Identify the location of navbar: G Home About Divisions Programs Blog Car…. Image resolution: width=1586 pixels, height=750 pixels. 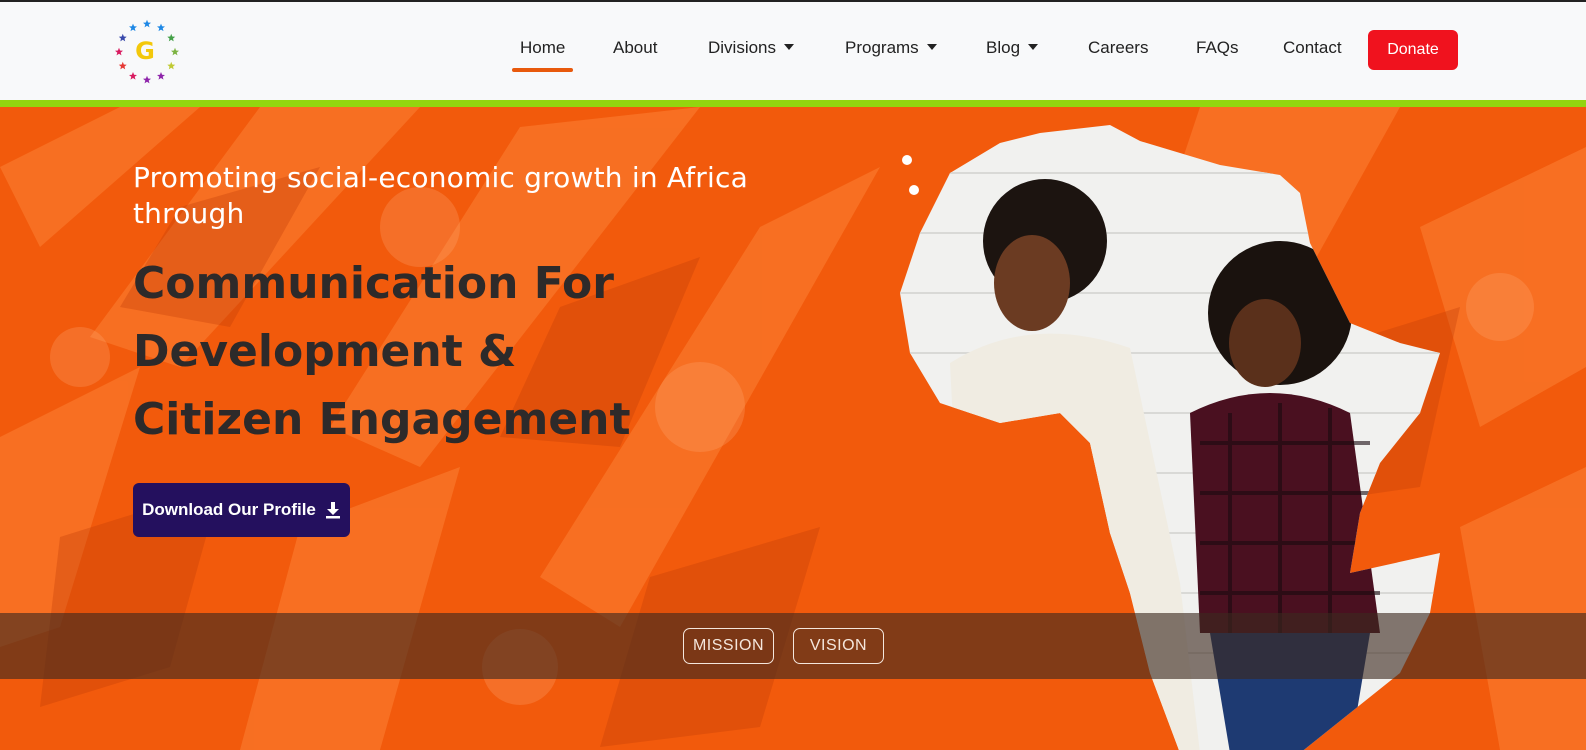
(793, 51).